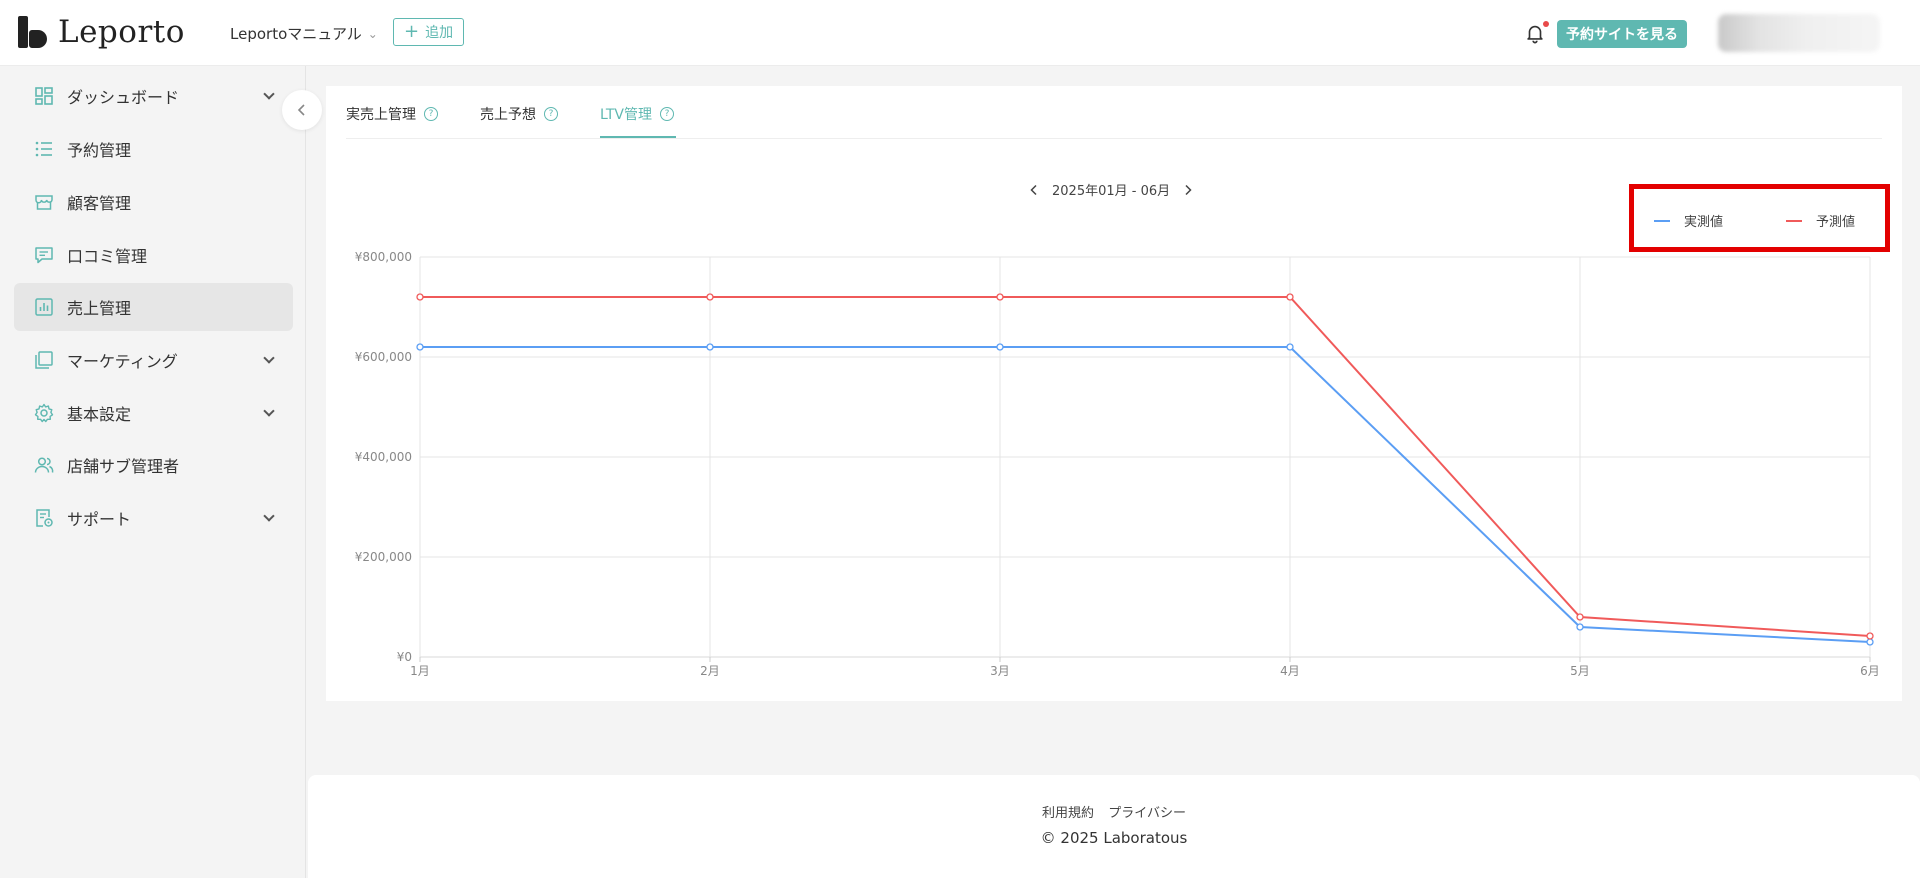 The width and height of the screenshot is (1920, 878). I want to click on legend-swatch-actual, so click(1662, 220).